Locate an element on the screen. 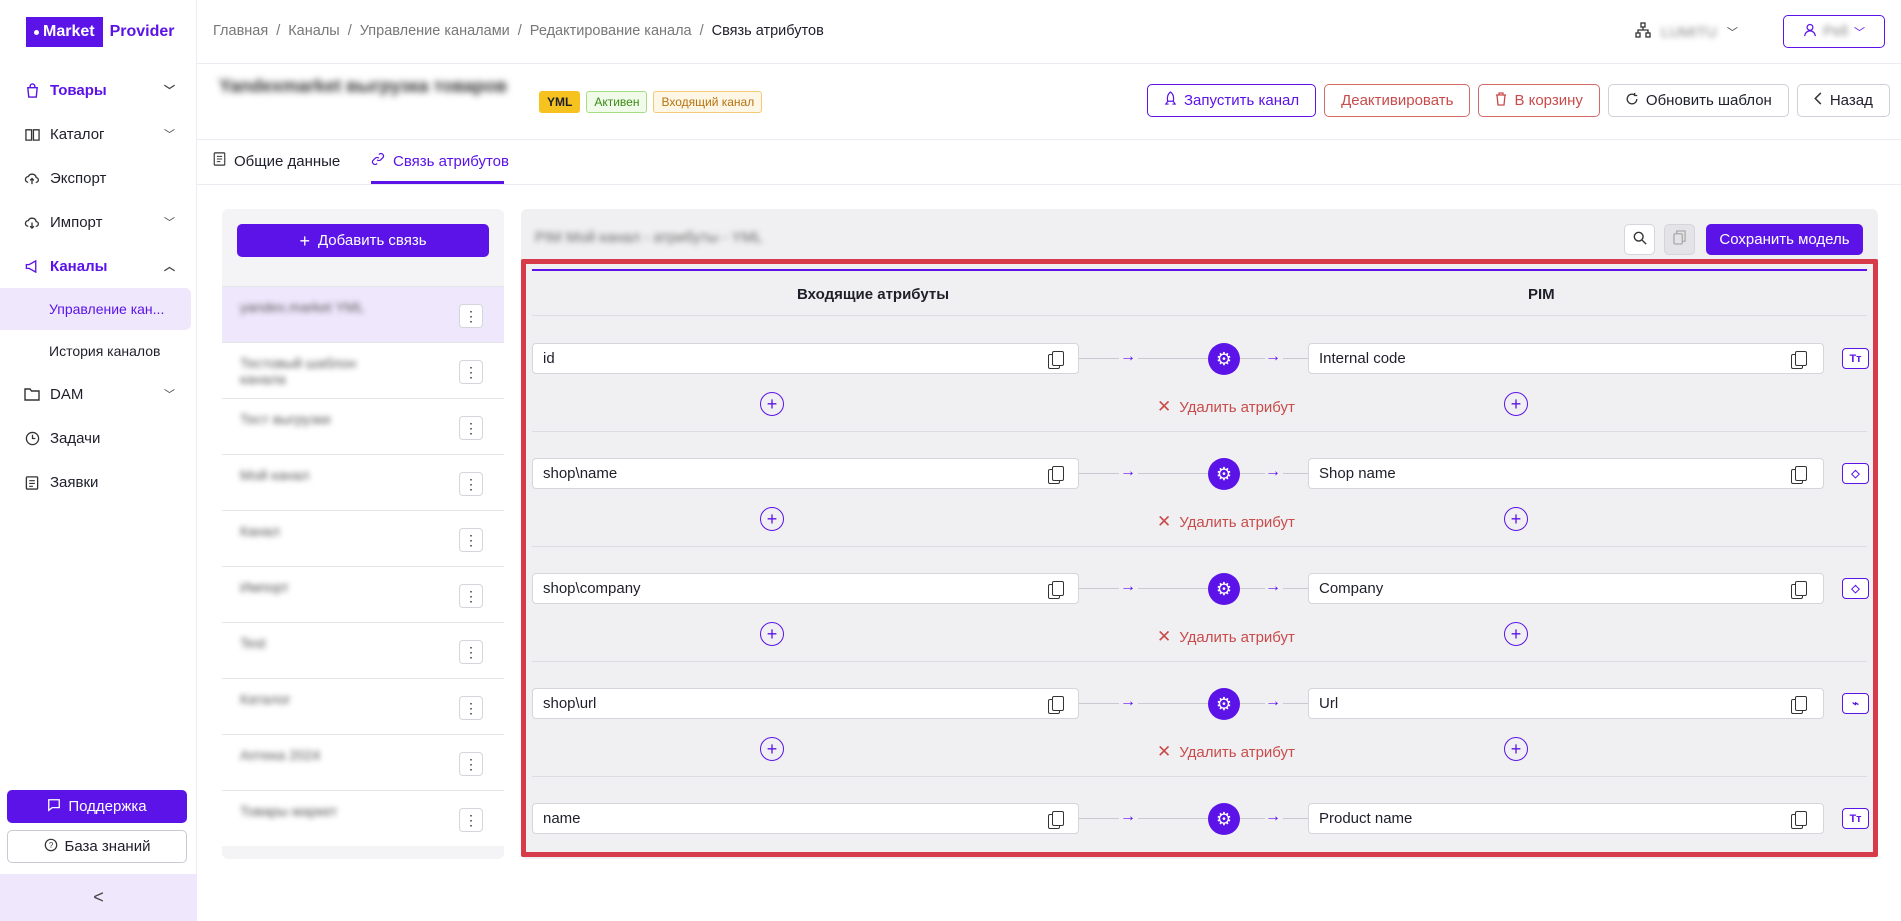  breadcrumb-home: Главная is located at coordinates (240, 31).